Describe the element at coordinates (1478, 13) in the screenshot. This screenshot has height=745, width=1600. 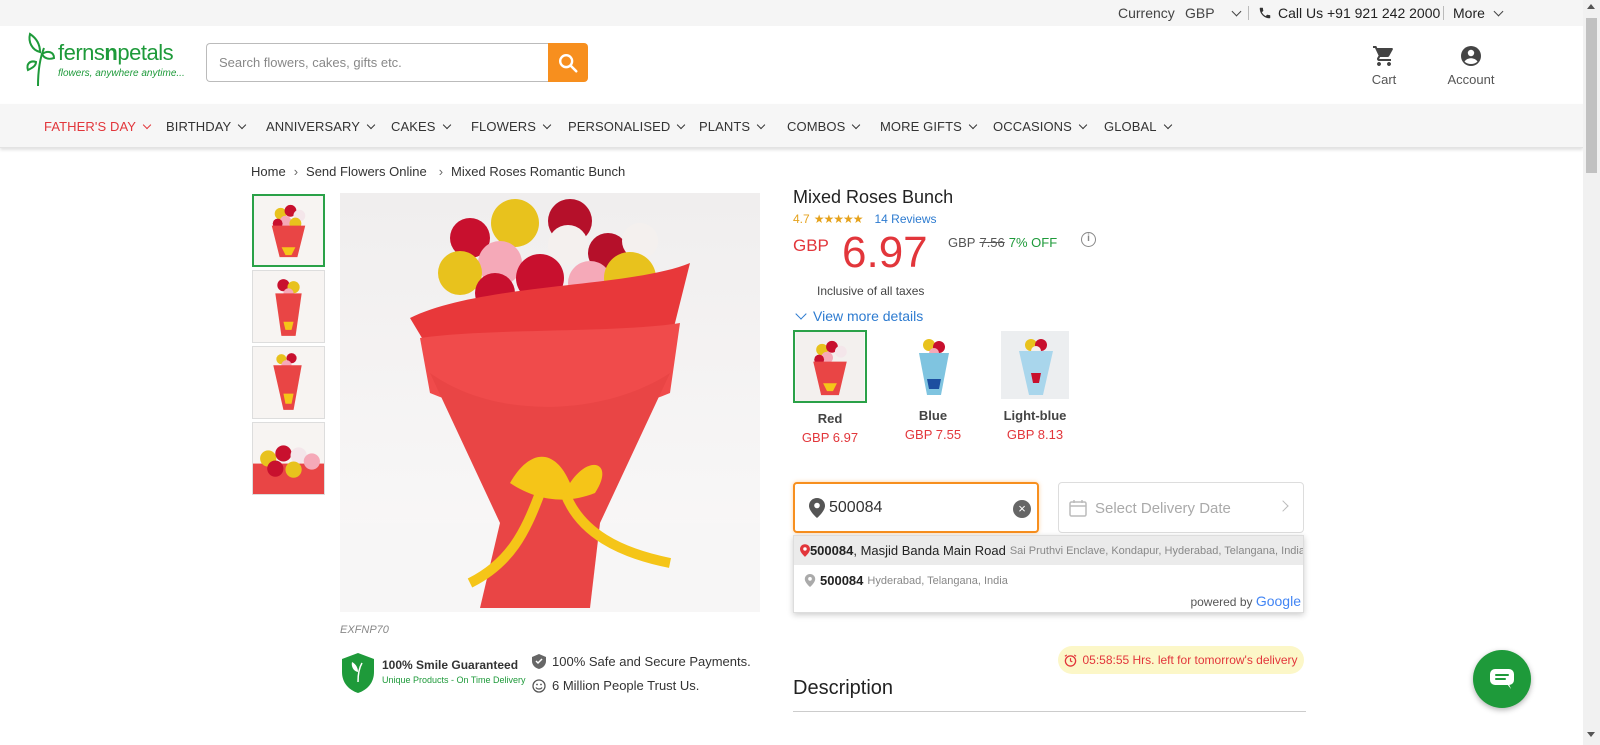
I see `more-menu: More` at that location.